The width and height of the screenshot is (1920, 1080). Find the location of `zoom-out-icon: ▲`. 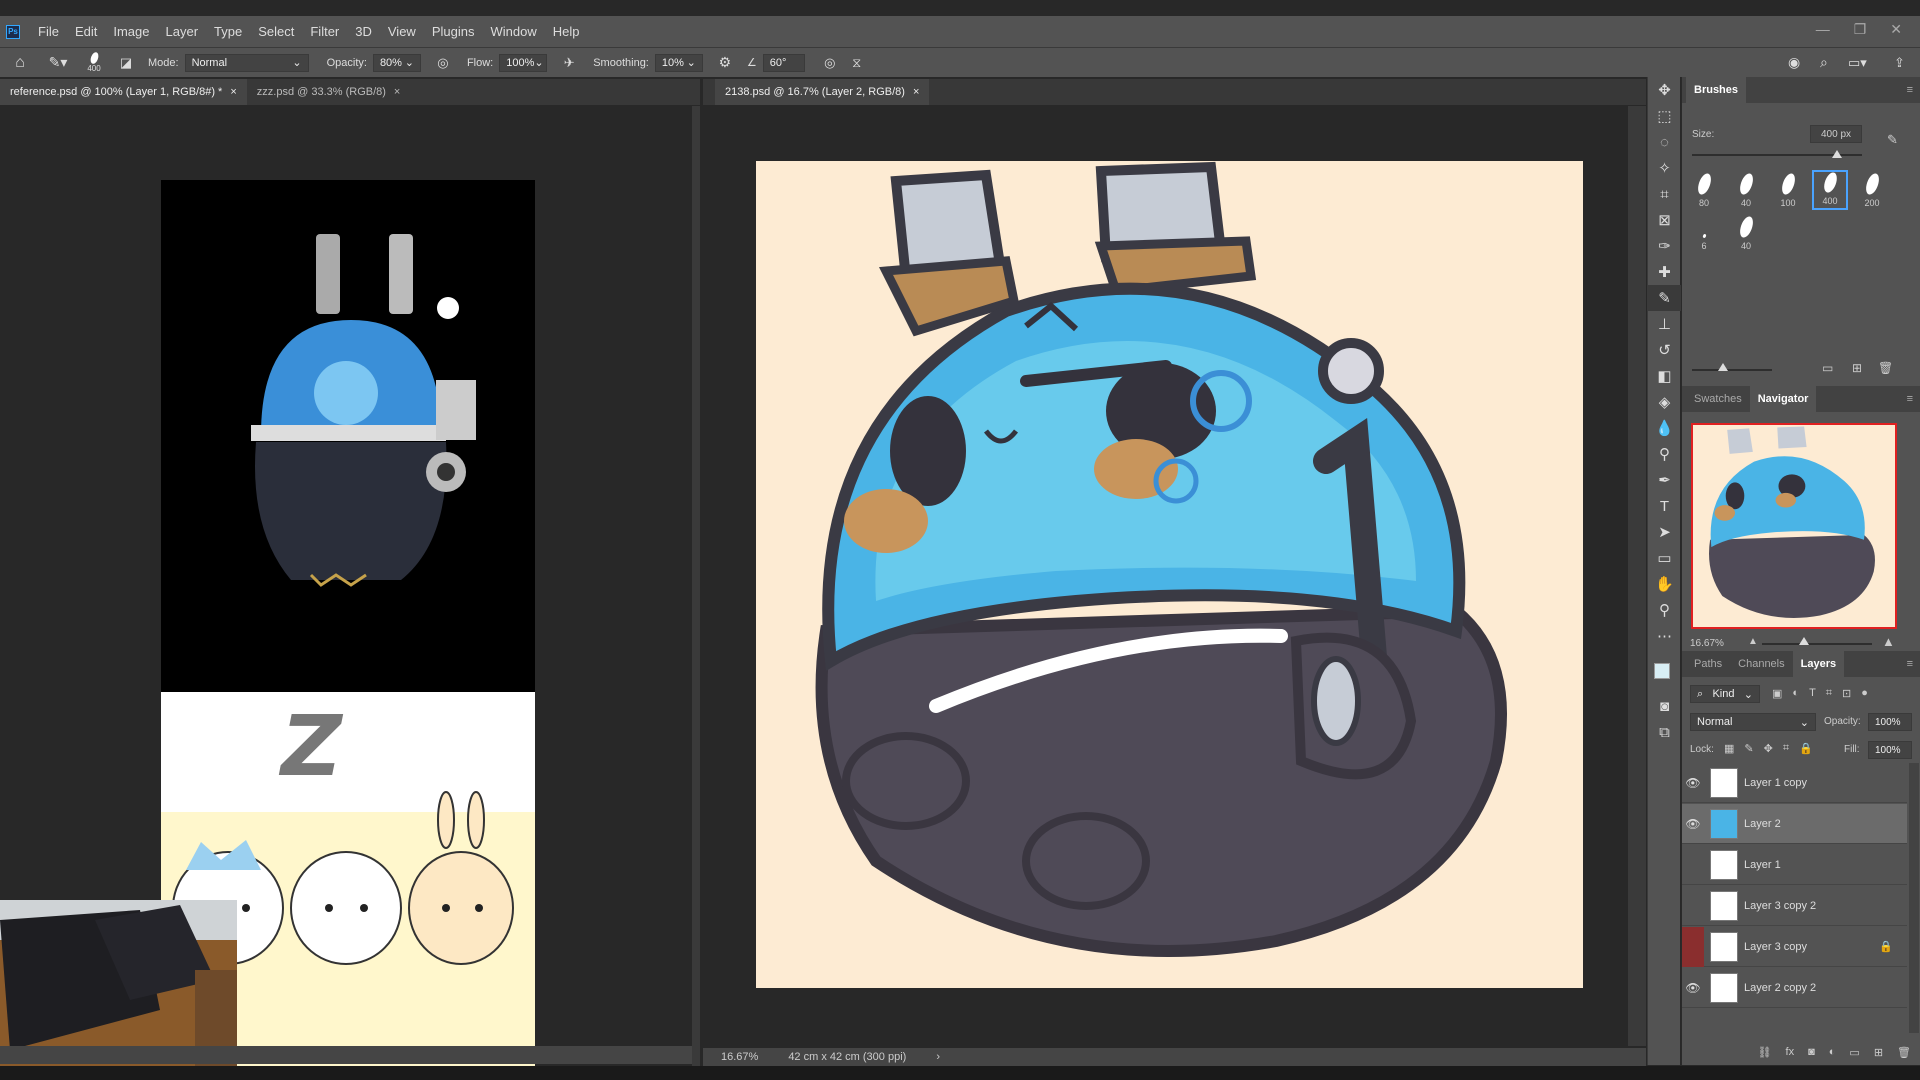

zoom-out-icon: ▲ is located at coordinates (1753, 641).